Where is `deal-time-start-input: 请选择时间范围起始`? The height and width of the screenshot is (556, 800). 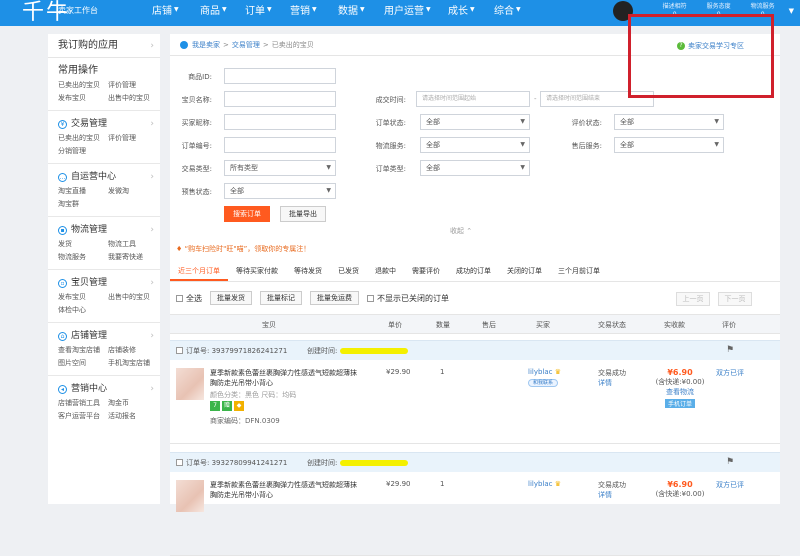
deal-time-start-input: 请选择时间范围起始 is located at coordinates (473, 99).